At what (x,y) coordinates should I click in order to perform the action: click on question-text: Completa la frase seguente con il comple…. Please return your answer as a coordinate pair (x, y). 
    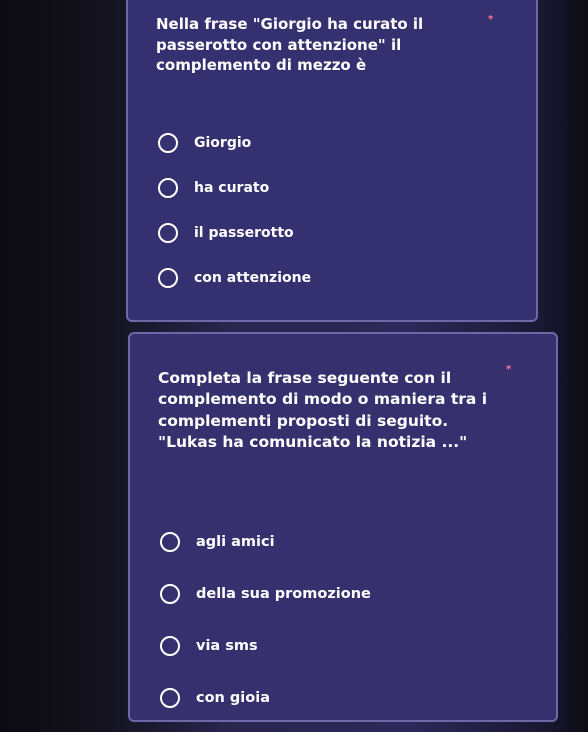
    Looking at the image, I should click on (323, 410).